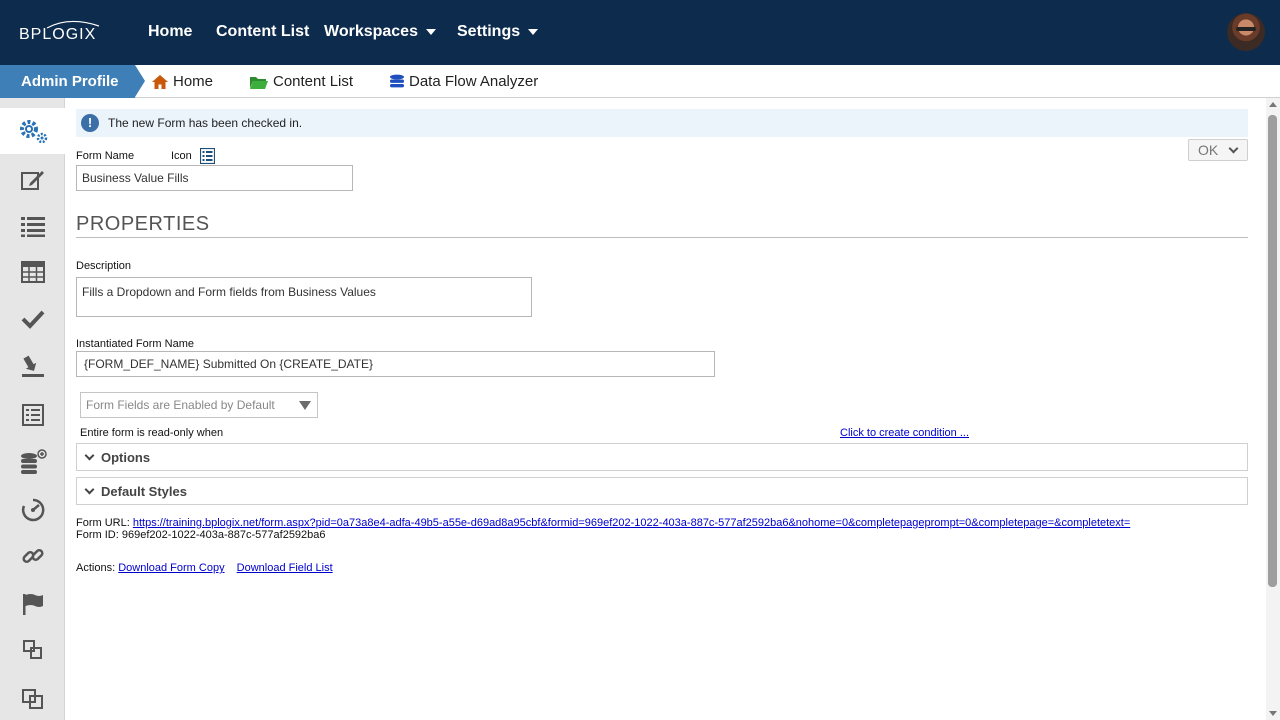 This screenshot has width=1280, height=720. I want to click on nav-settings-label: Settings, so click(489, 31).